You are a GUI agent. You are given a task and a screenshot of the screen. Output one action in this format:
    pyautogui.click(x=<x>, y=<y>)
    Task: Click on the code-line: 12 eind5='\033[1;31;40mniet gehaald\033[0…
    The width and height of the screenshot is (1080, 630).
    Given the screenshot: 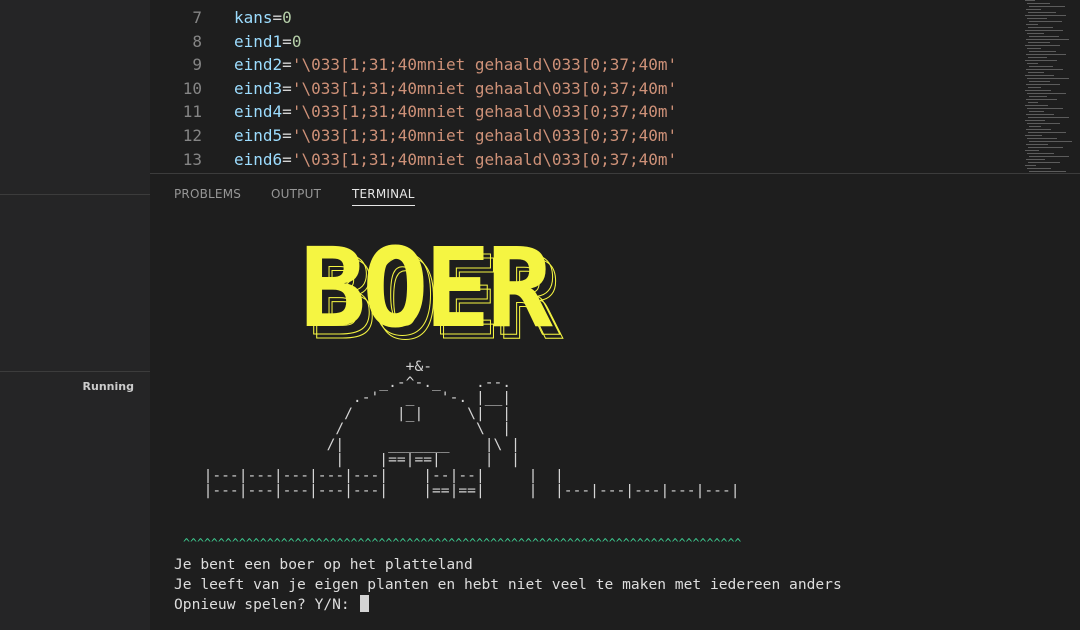 What is the action you would take?
    pyautogui.click(x=413, y=136)
    